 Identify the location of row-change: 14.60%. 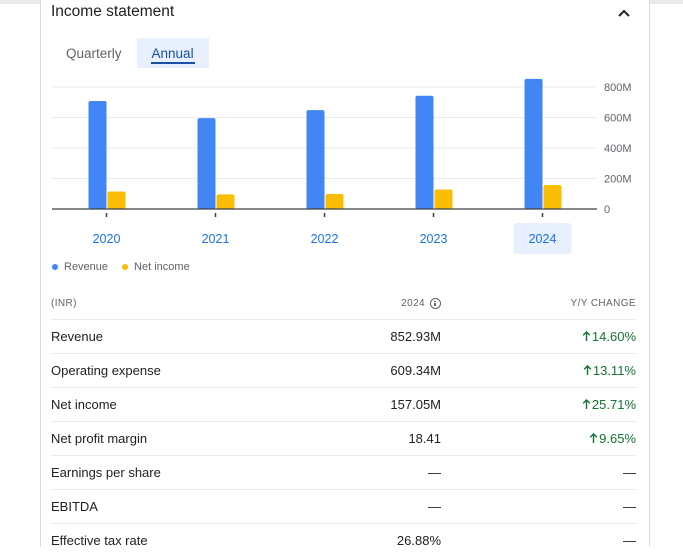
(609, 336).